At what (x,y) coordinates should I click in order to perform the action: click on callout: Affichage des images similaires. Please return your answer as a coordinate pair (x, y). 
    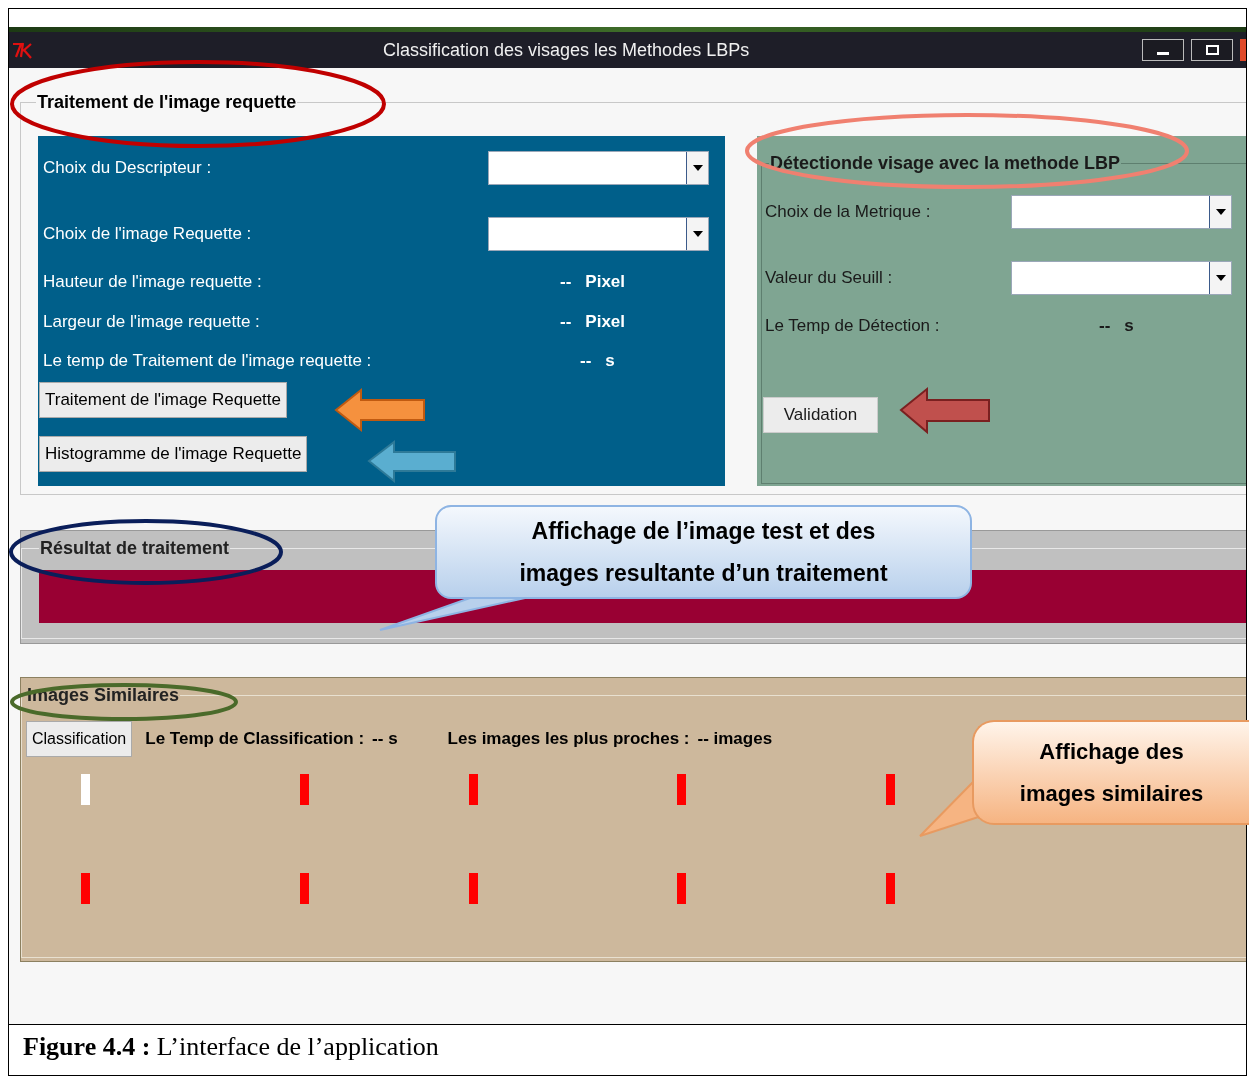
    Looking at the image, I should click on (1110, 772).